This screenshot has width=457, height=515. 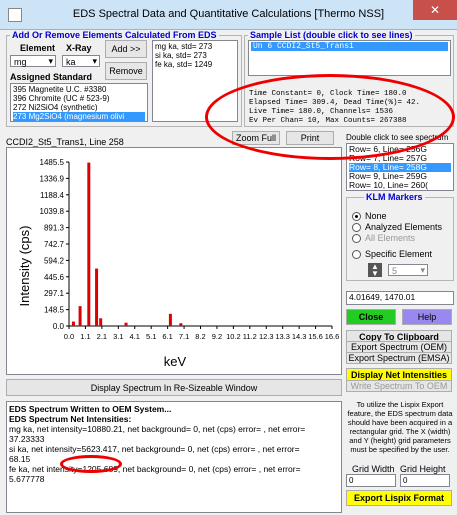 I want to click on grid-width-input: 0, so click(x=371, y=480).